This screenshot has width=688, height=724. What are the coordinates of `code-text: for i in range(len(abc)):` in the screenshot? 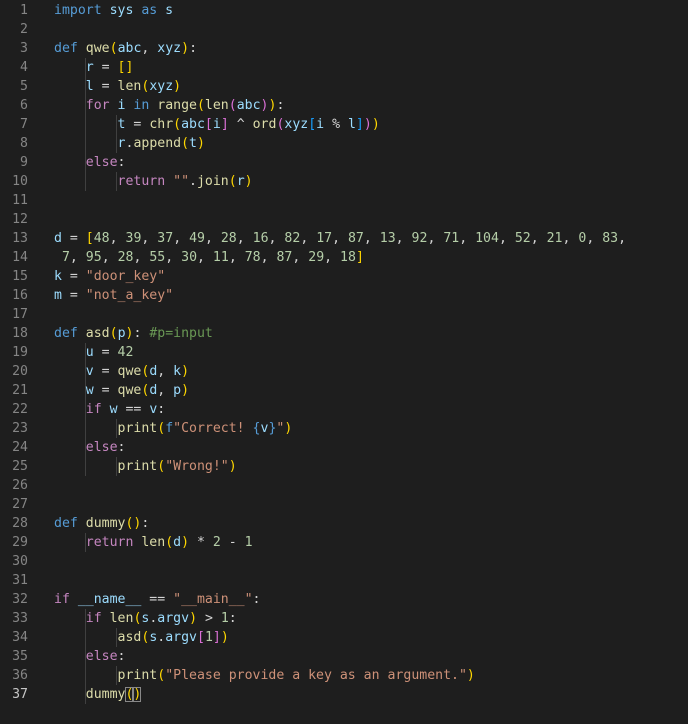 It's located at (169, 105).